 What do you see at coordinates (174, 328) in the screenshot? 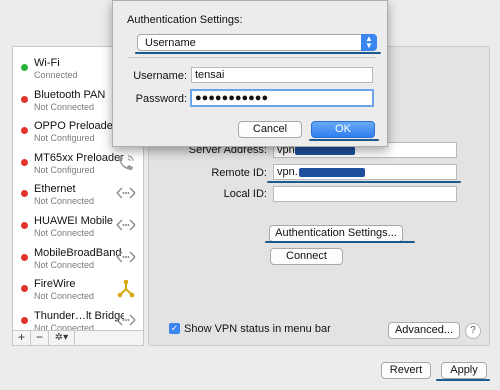
I see `show-vpn-status-checkbox: ✓` at bounding box center [174, 328].